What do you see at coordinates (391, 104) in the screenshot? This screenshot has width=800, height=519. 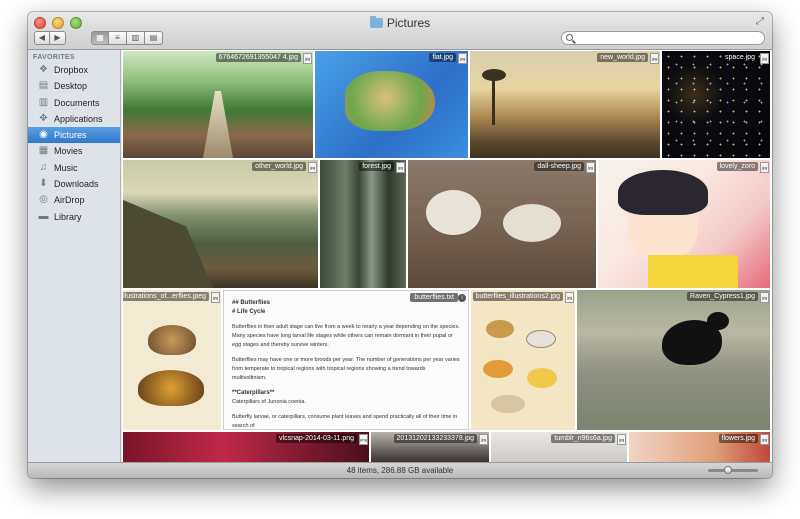 I see `file-thumbnail: flat.jpg jpg` at bounding box center [391, 104].